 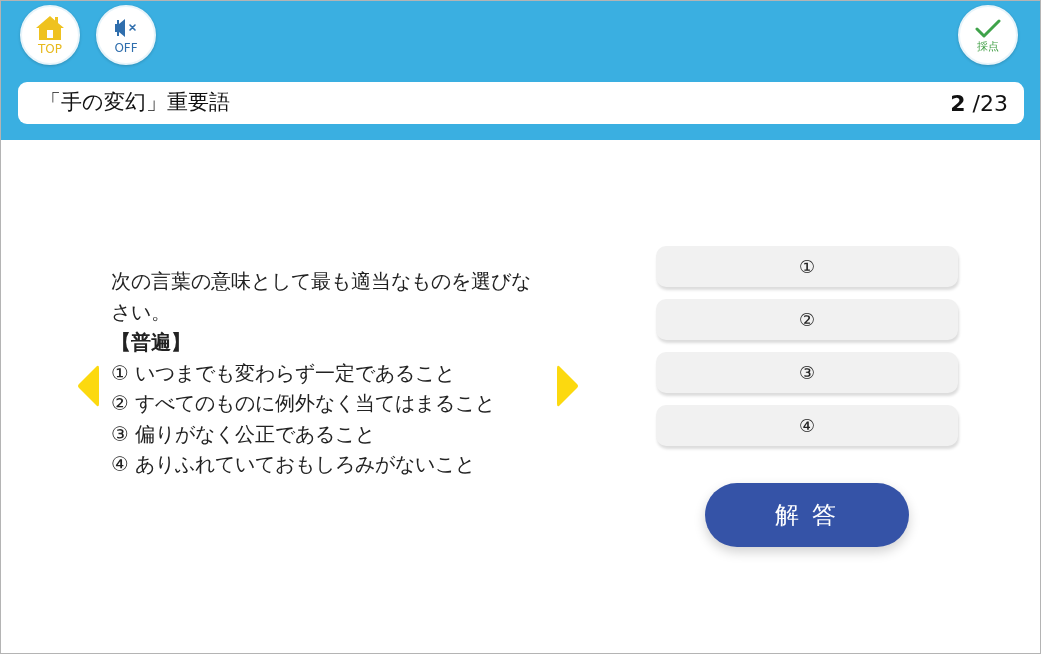 I want to click on choice-button: ①, so click(x=807, y=266).